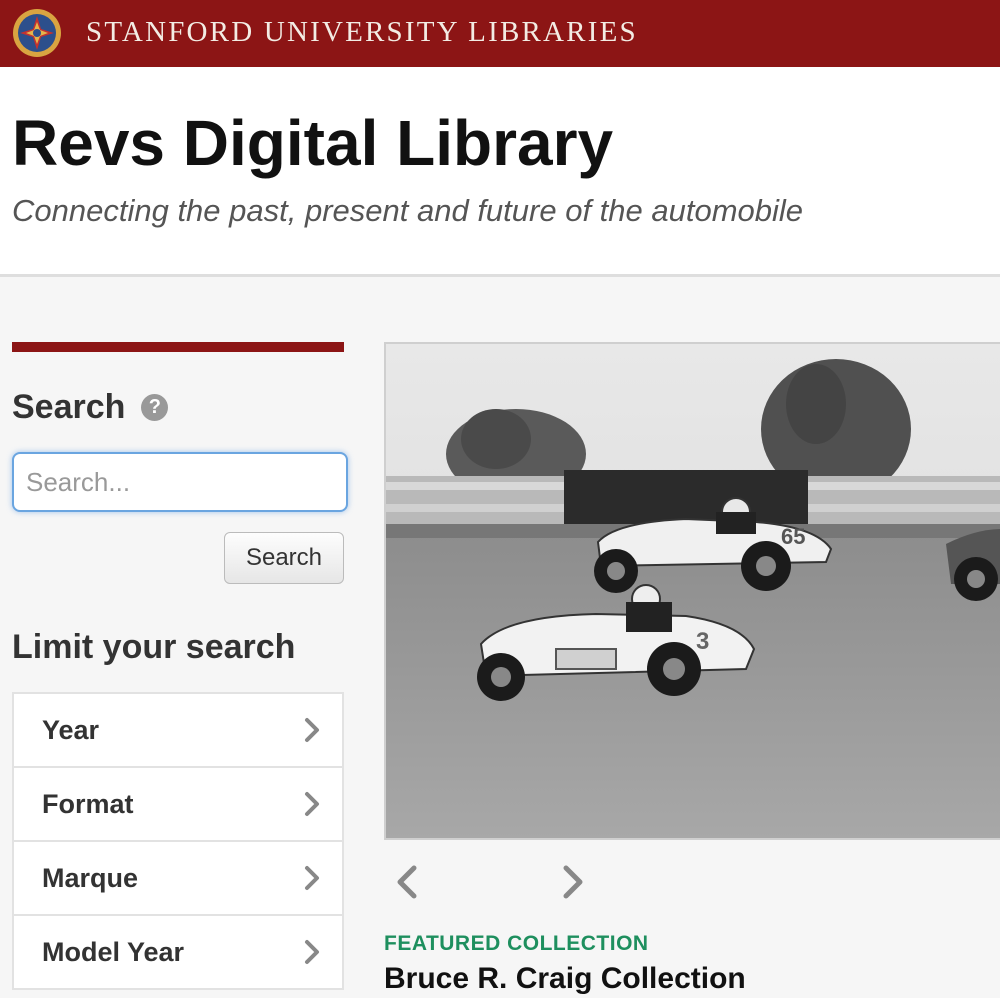  I want to click on search-heading: Search ?, so click(90, 407).